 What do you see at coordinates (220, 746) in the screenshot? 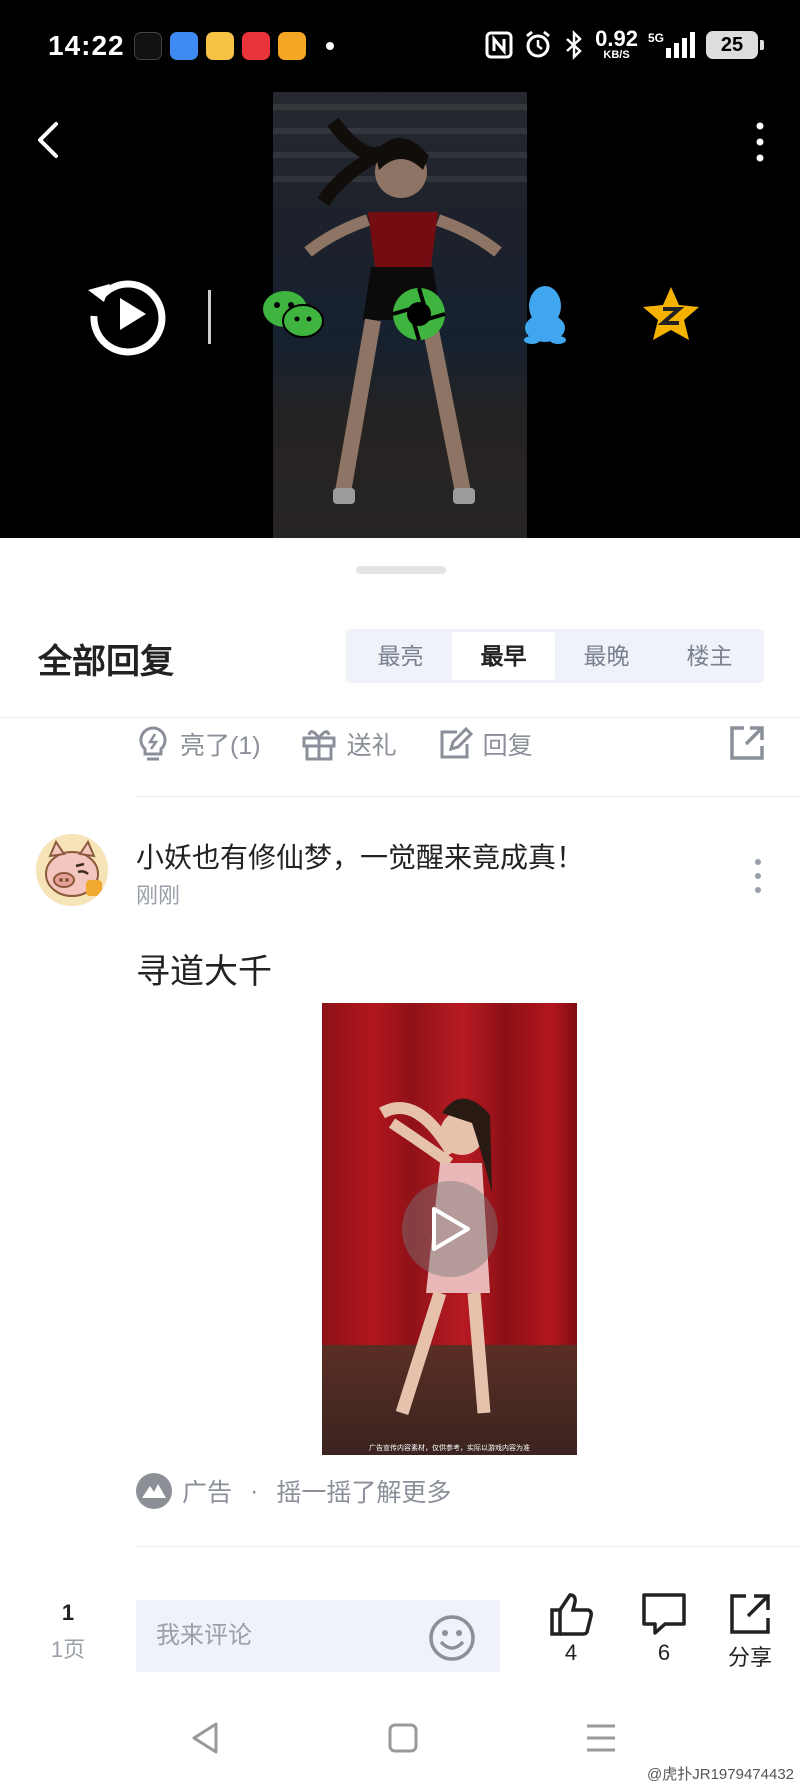
I see `light-count-label: 亮了(1)` at bounding box center [220, 746].